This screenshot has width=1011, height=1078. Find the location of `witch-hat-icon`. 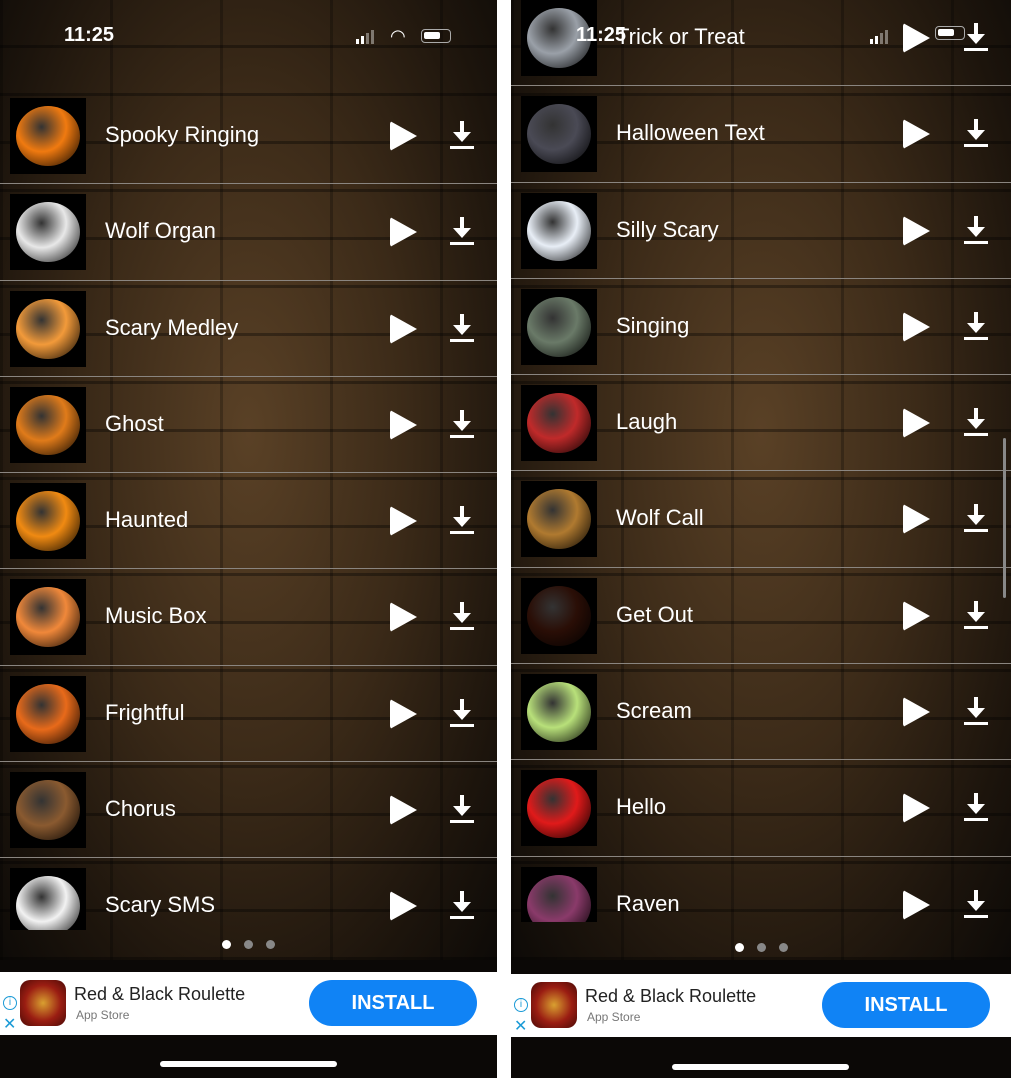

witch-hat-icon is located at coordinates (48, 810).